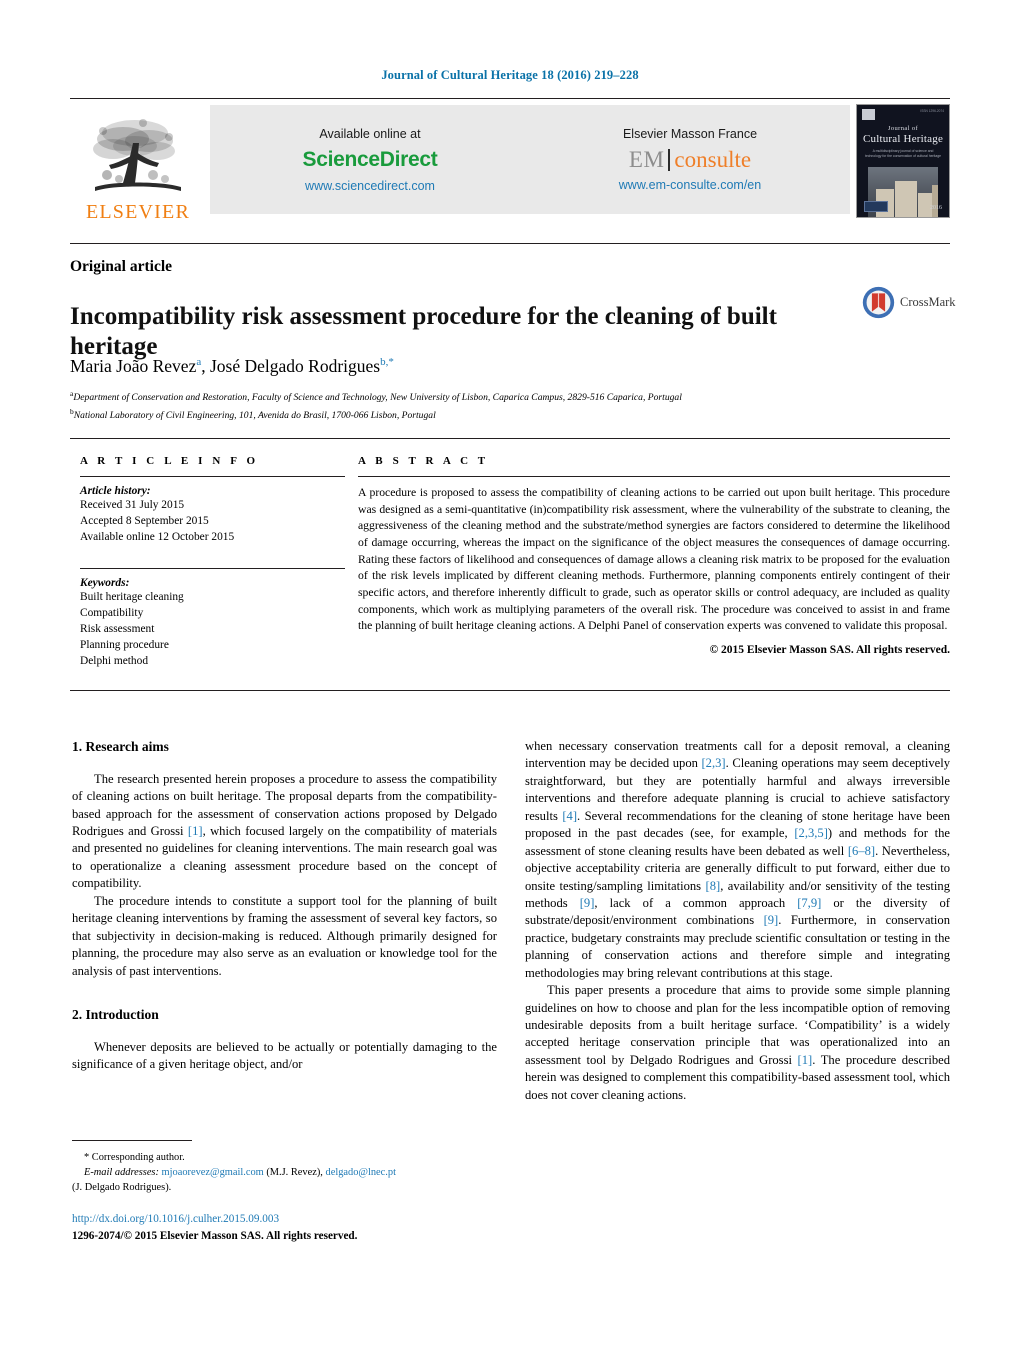 Image resolution: width=1020 pixels, height=1351 pixels. What do you see at coordinates (132, 505) in the screenshot?
I see `history-received: Received 31 July 2015` at bounding box center [132, 505].